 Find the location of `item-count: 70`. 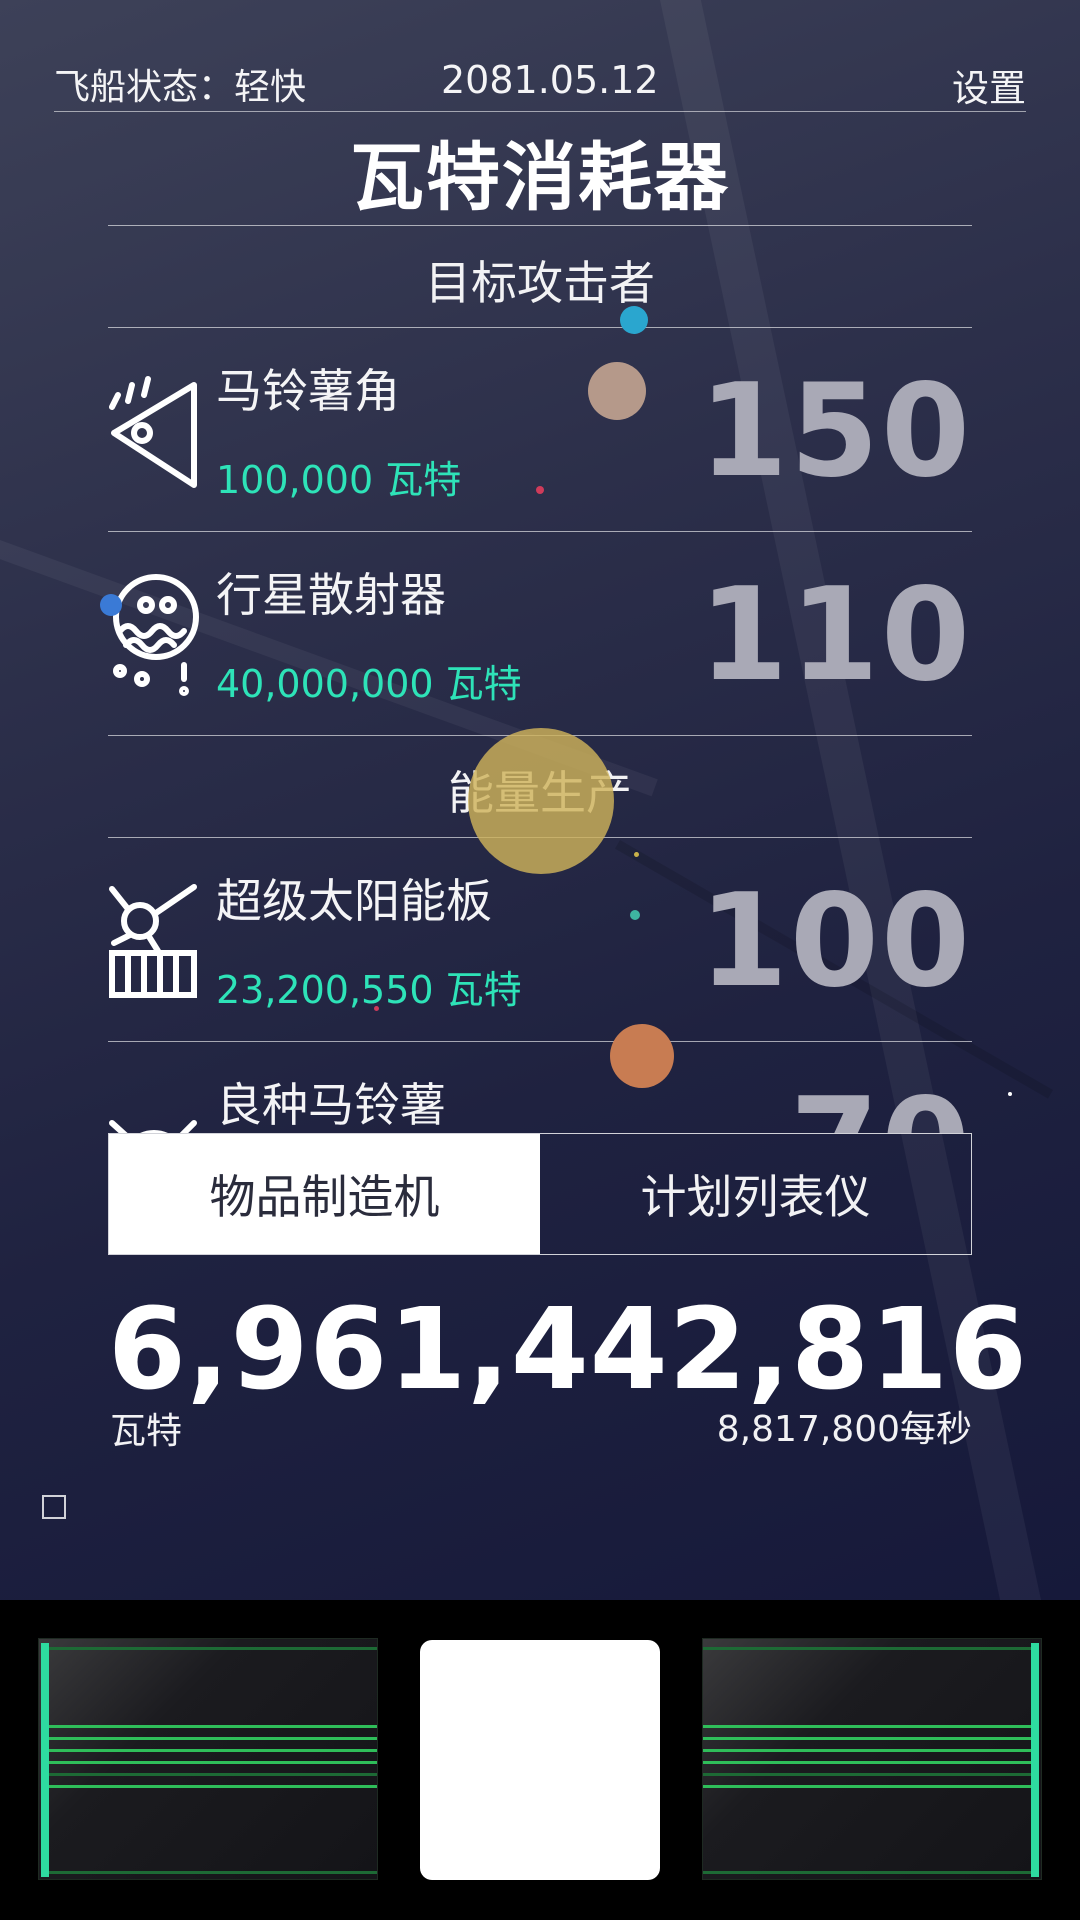

item-count: 70 is located at coordinates (881, 1102).